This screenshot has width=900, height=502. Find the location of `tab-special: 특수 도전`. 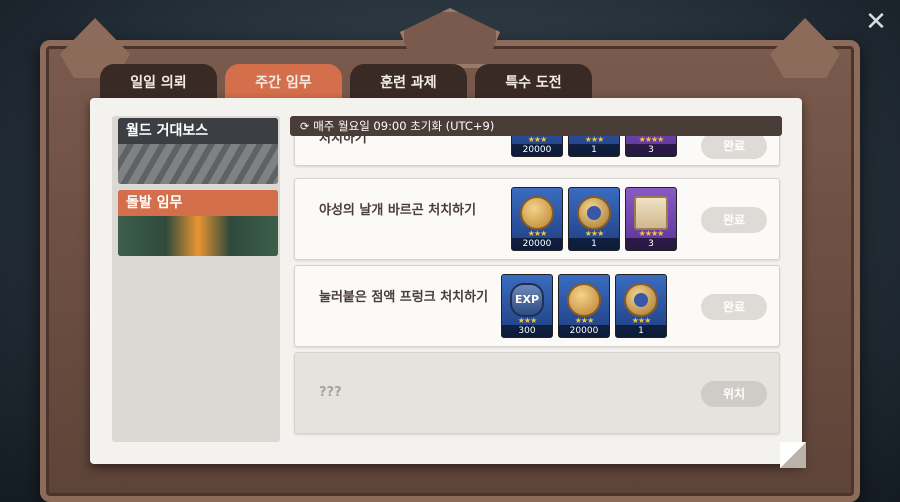

tab-special: 특수 도전 is located at coordinates (533, 82).